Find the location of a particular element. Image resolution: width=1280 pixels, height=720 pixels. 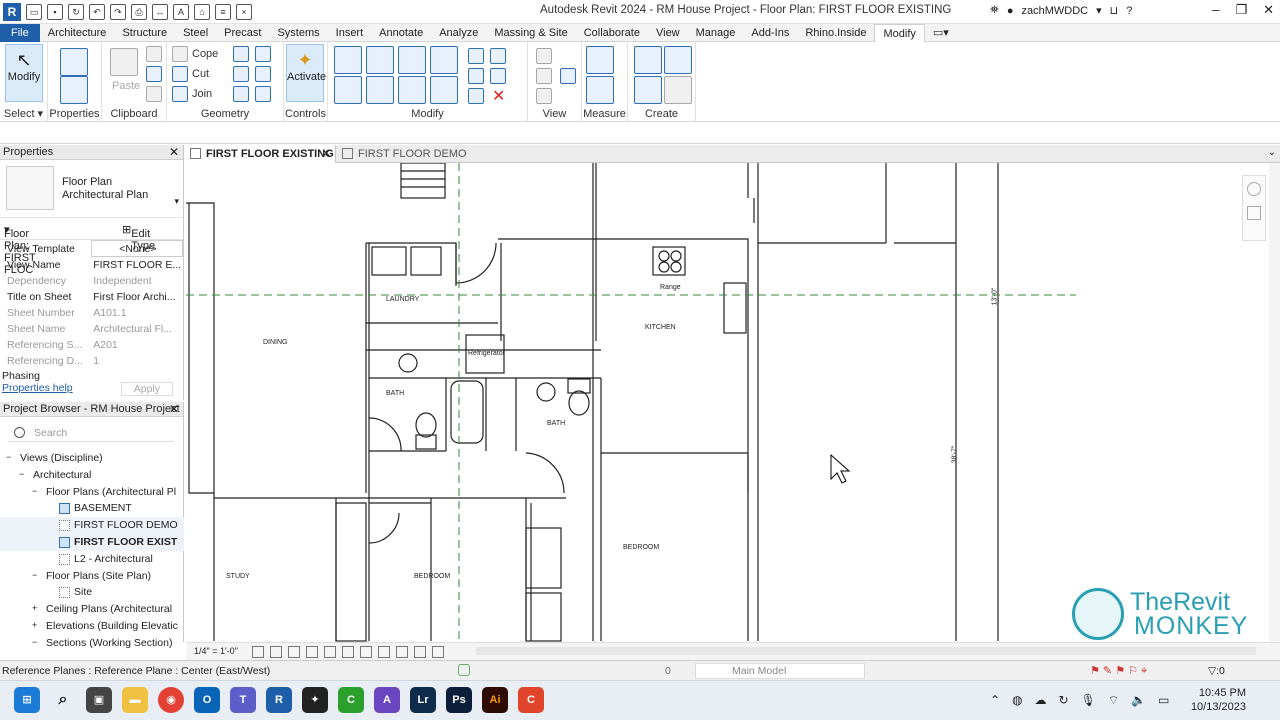

fixture-label: Range is located at coordinates (670, 287).